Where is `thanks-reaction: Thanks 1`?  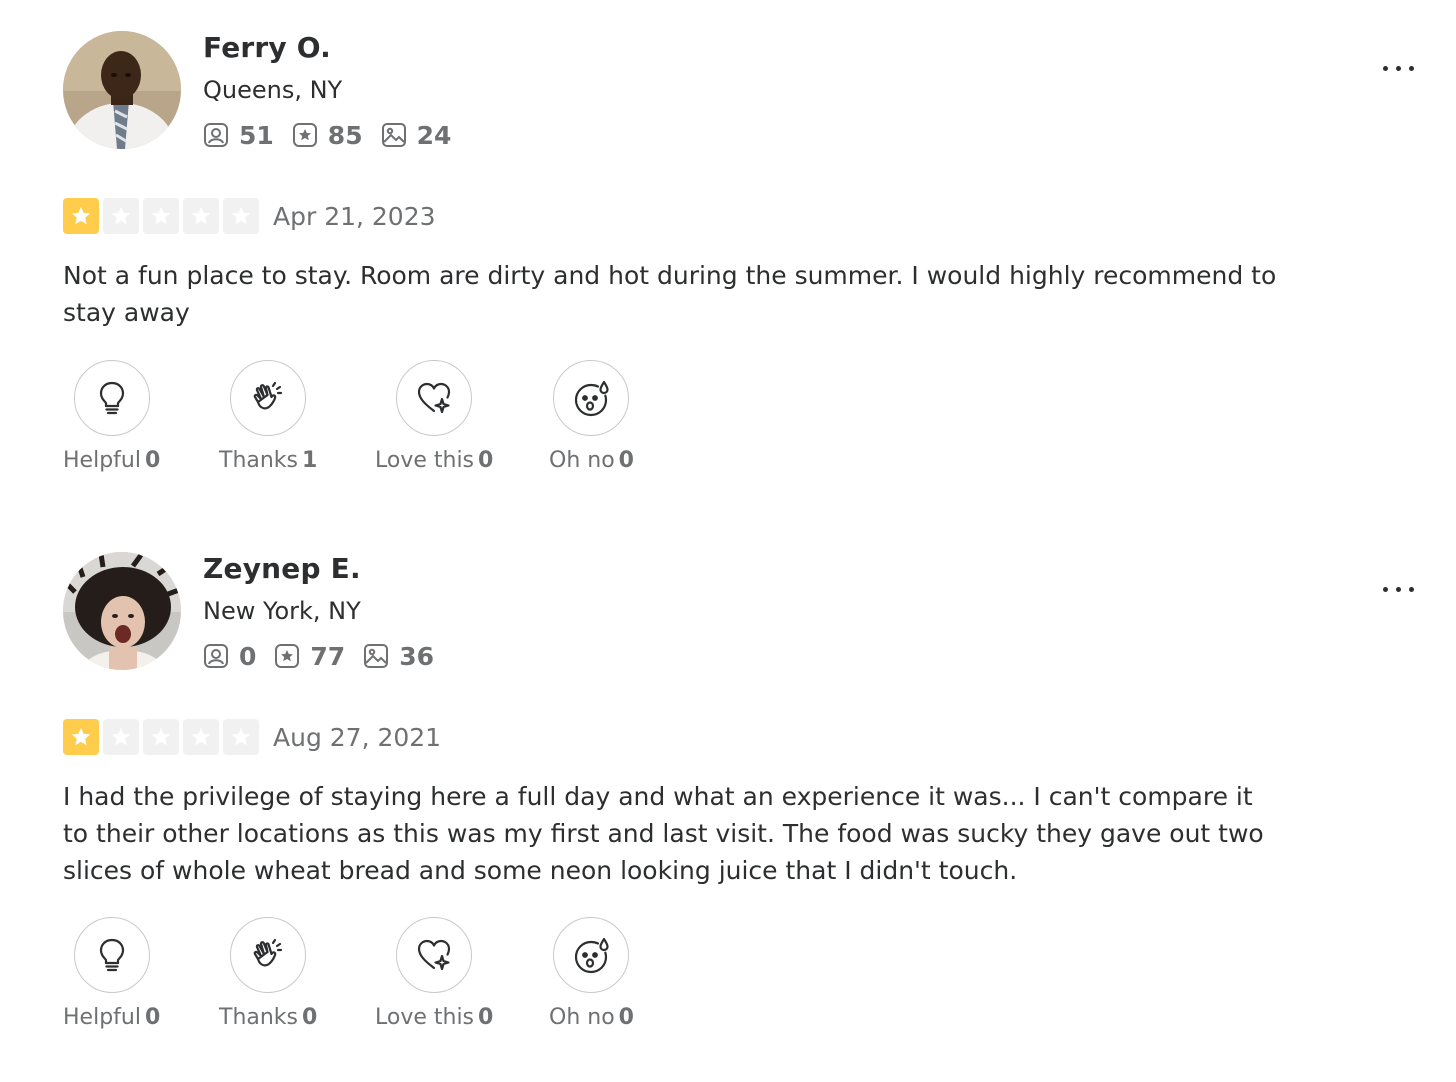
thanks-reaction: Thanks 1 is located at coordinates (268, 416).